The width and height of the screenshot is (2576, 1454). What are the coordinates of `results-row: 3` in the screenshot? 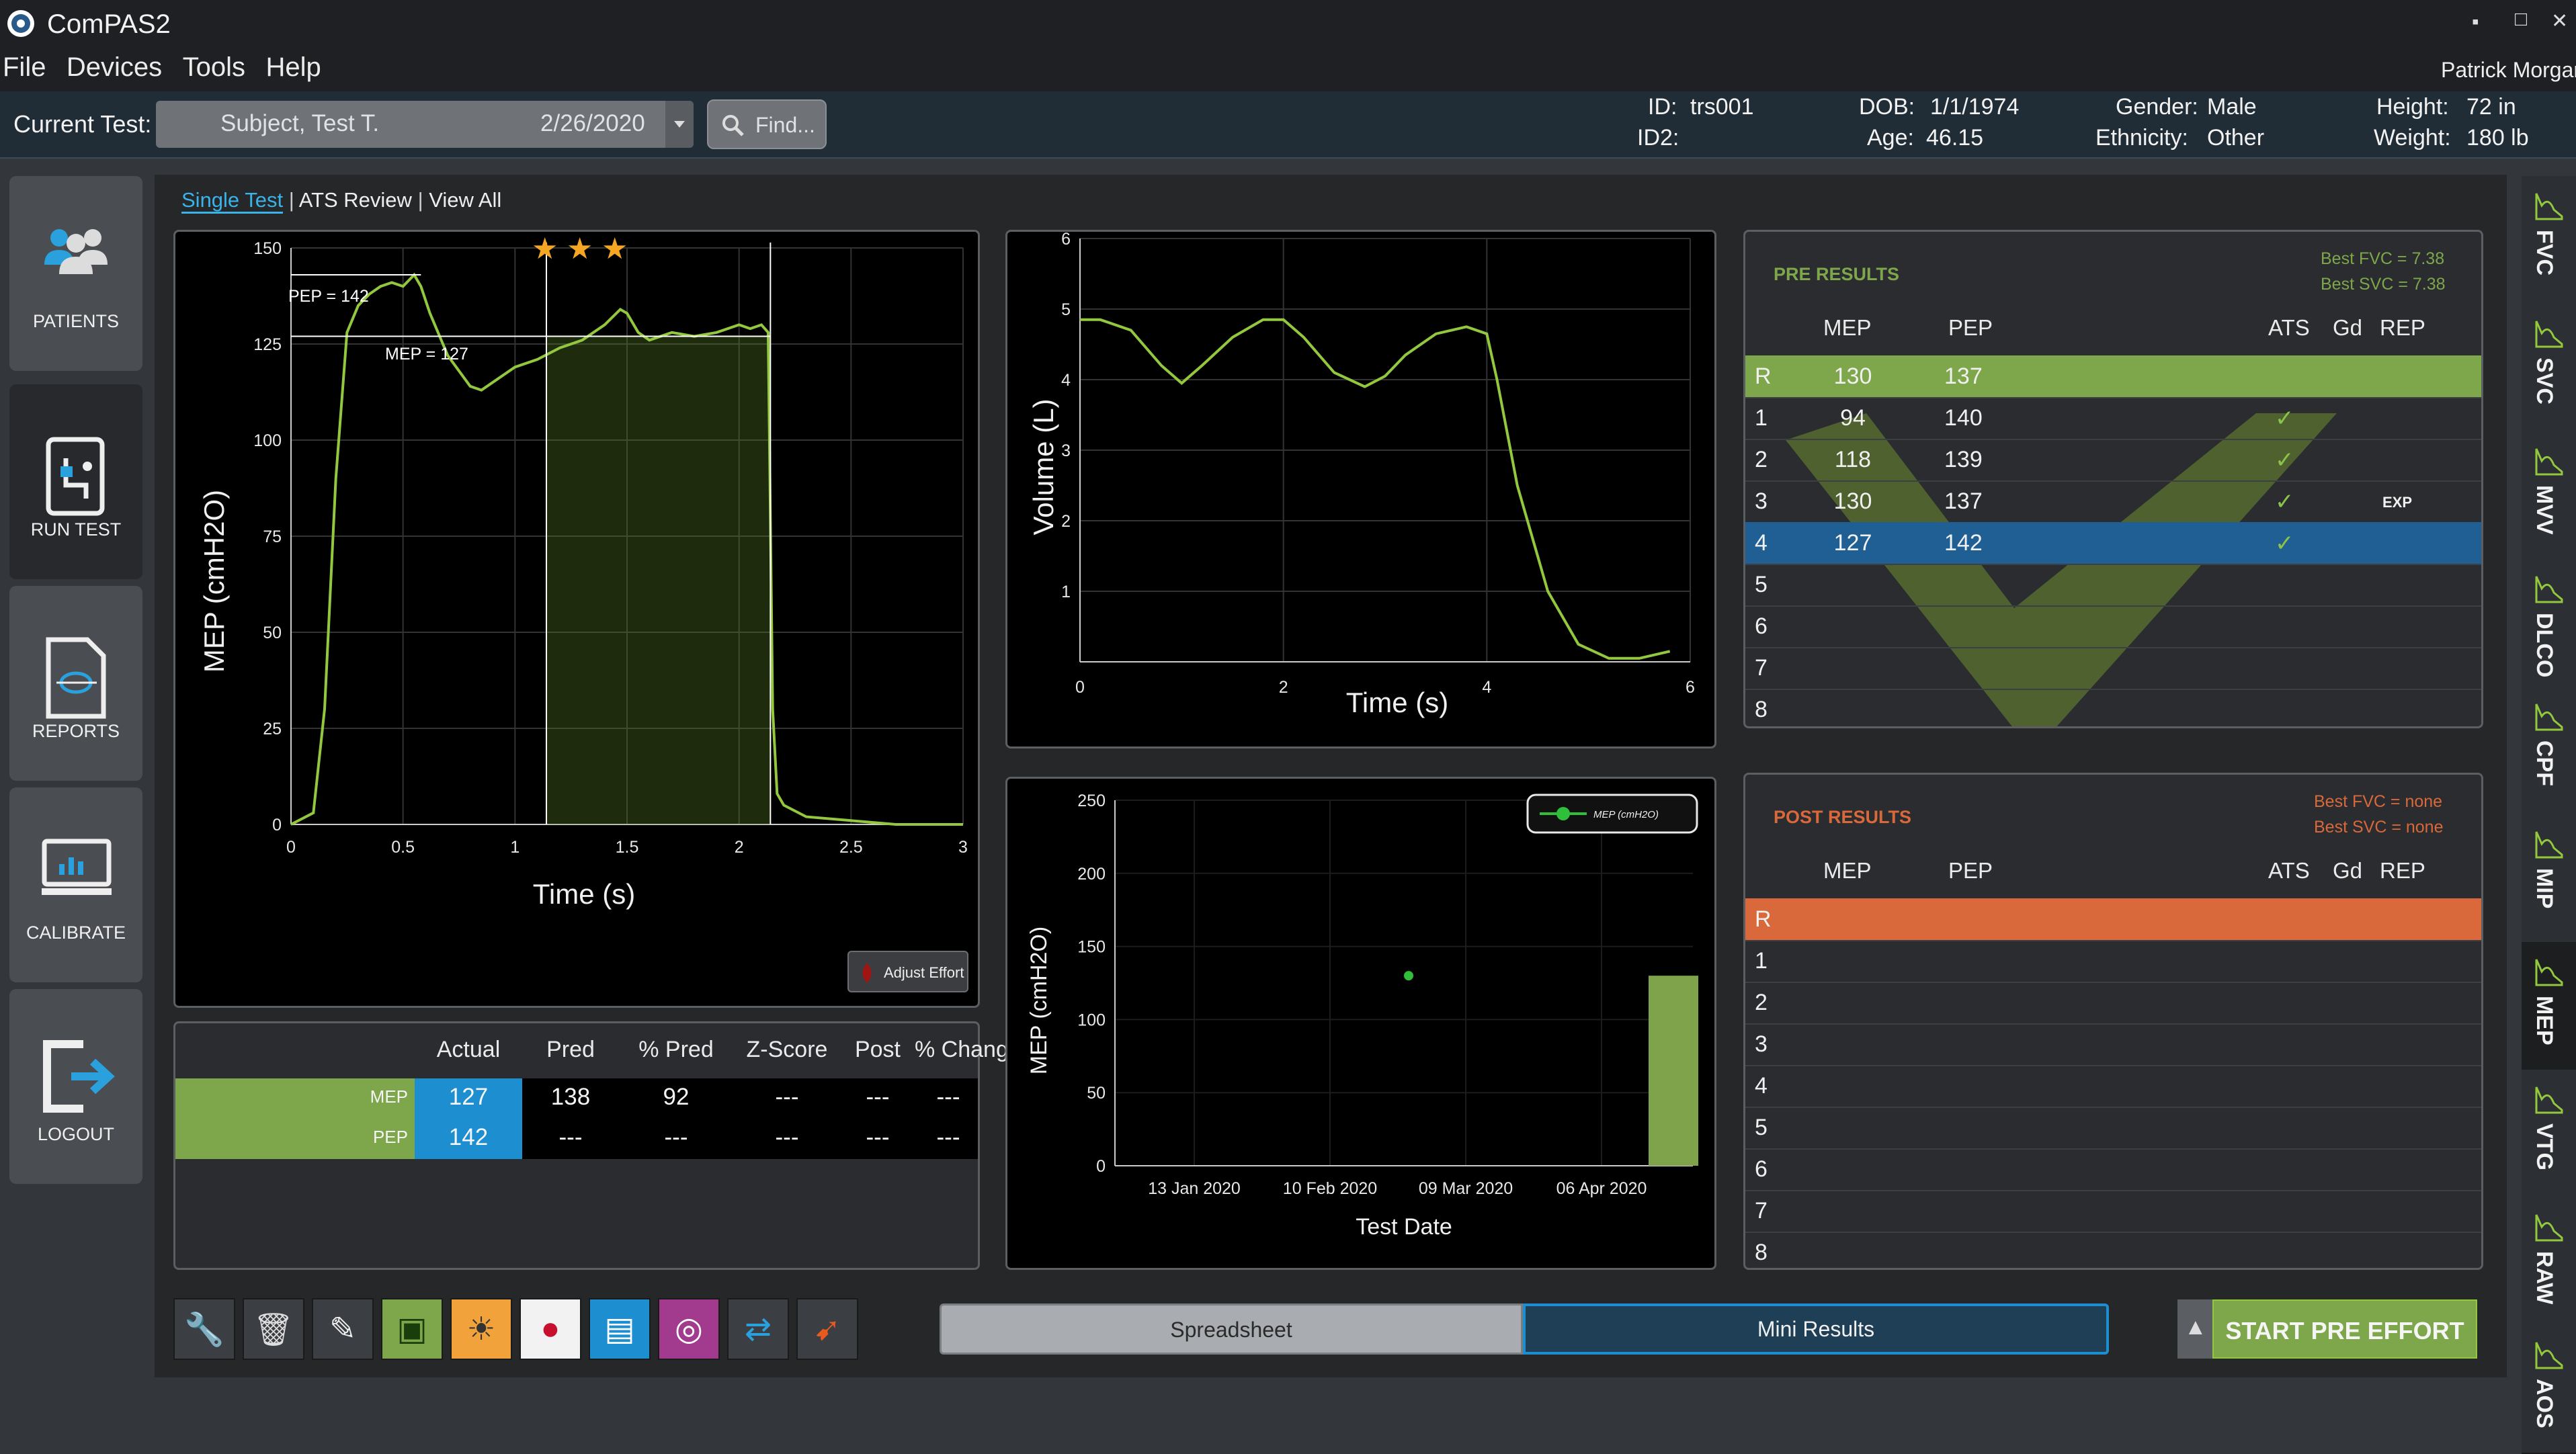 It's located at (2113, 1044).